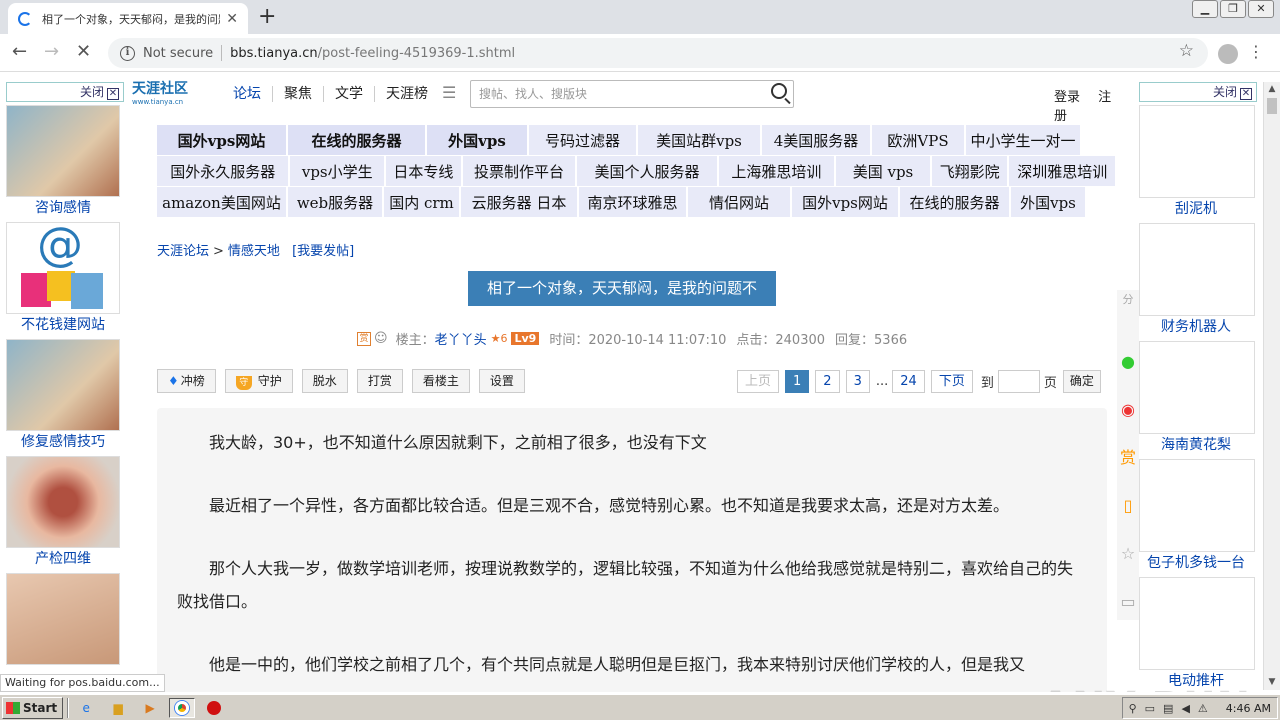 The width and height of the screenshot is (1280, 720). Describe the element at coordinates (951, 381) in the screenshot. I see `next-page-button: 下页` at that location.